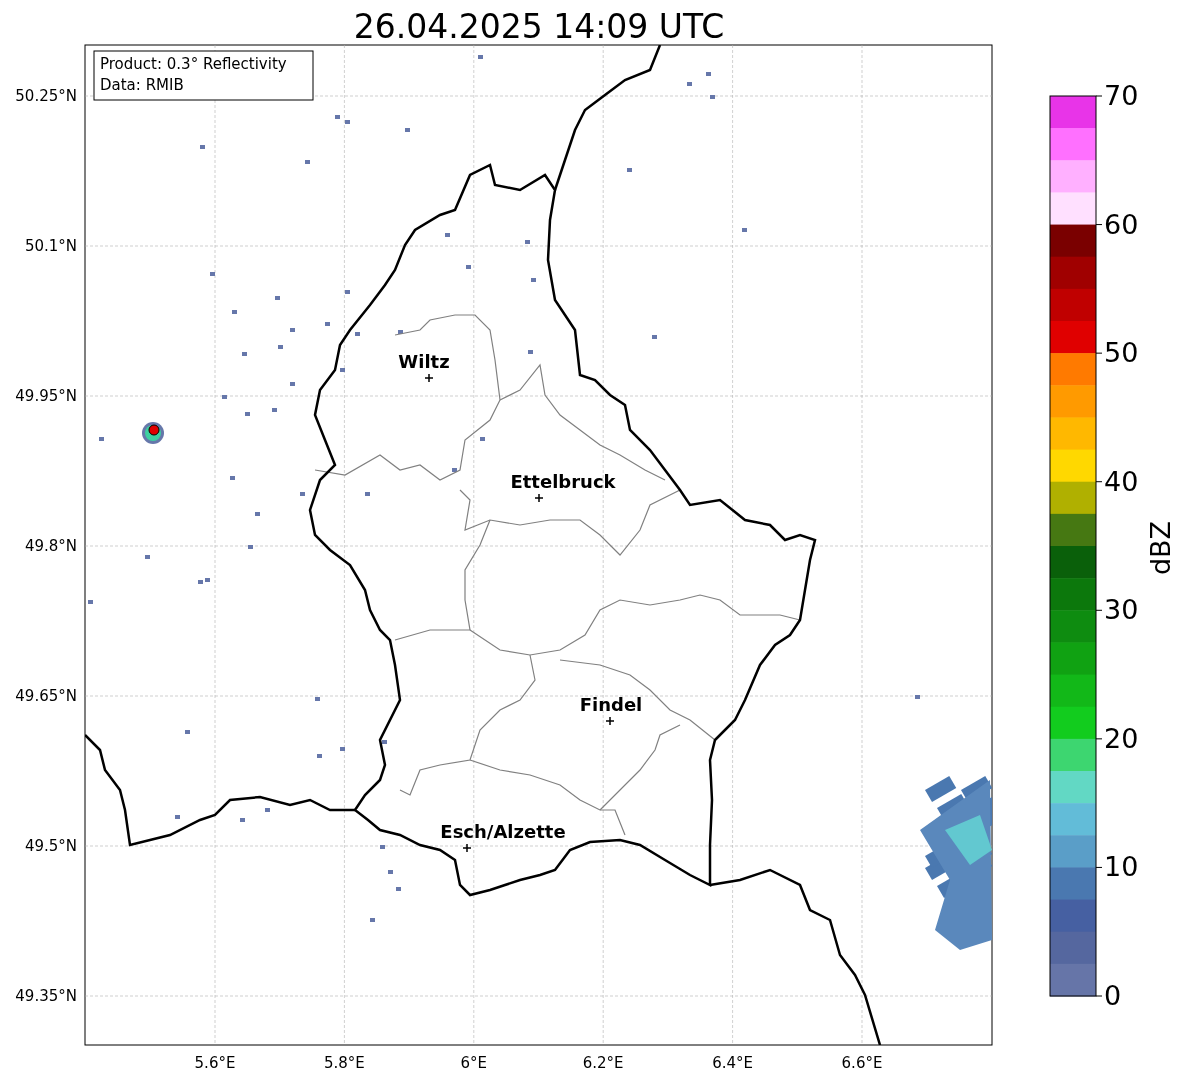  Describe the element at coordinates (46, 996) in the screenshot. I see `latitude-label: 49.35°N` at that location.